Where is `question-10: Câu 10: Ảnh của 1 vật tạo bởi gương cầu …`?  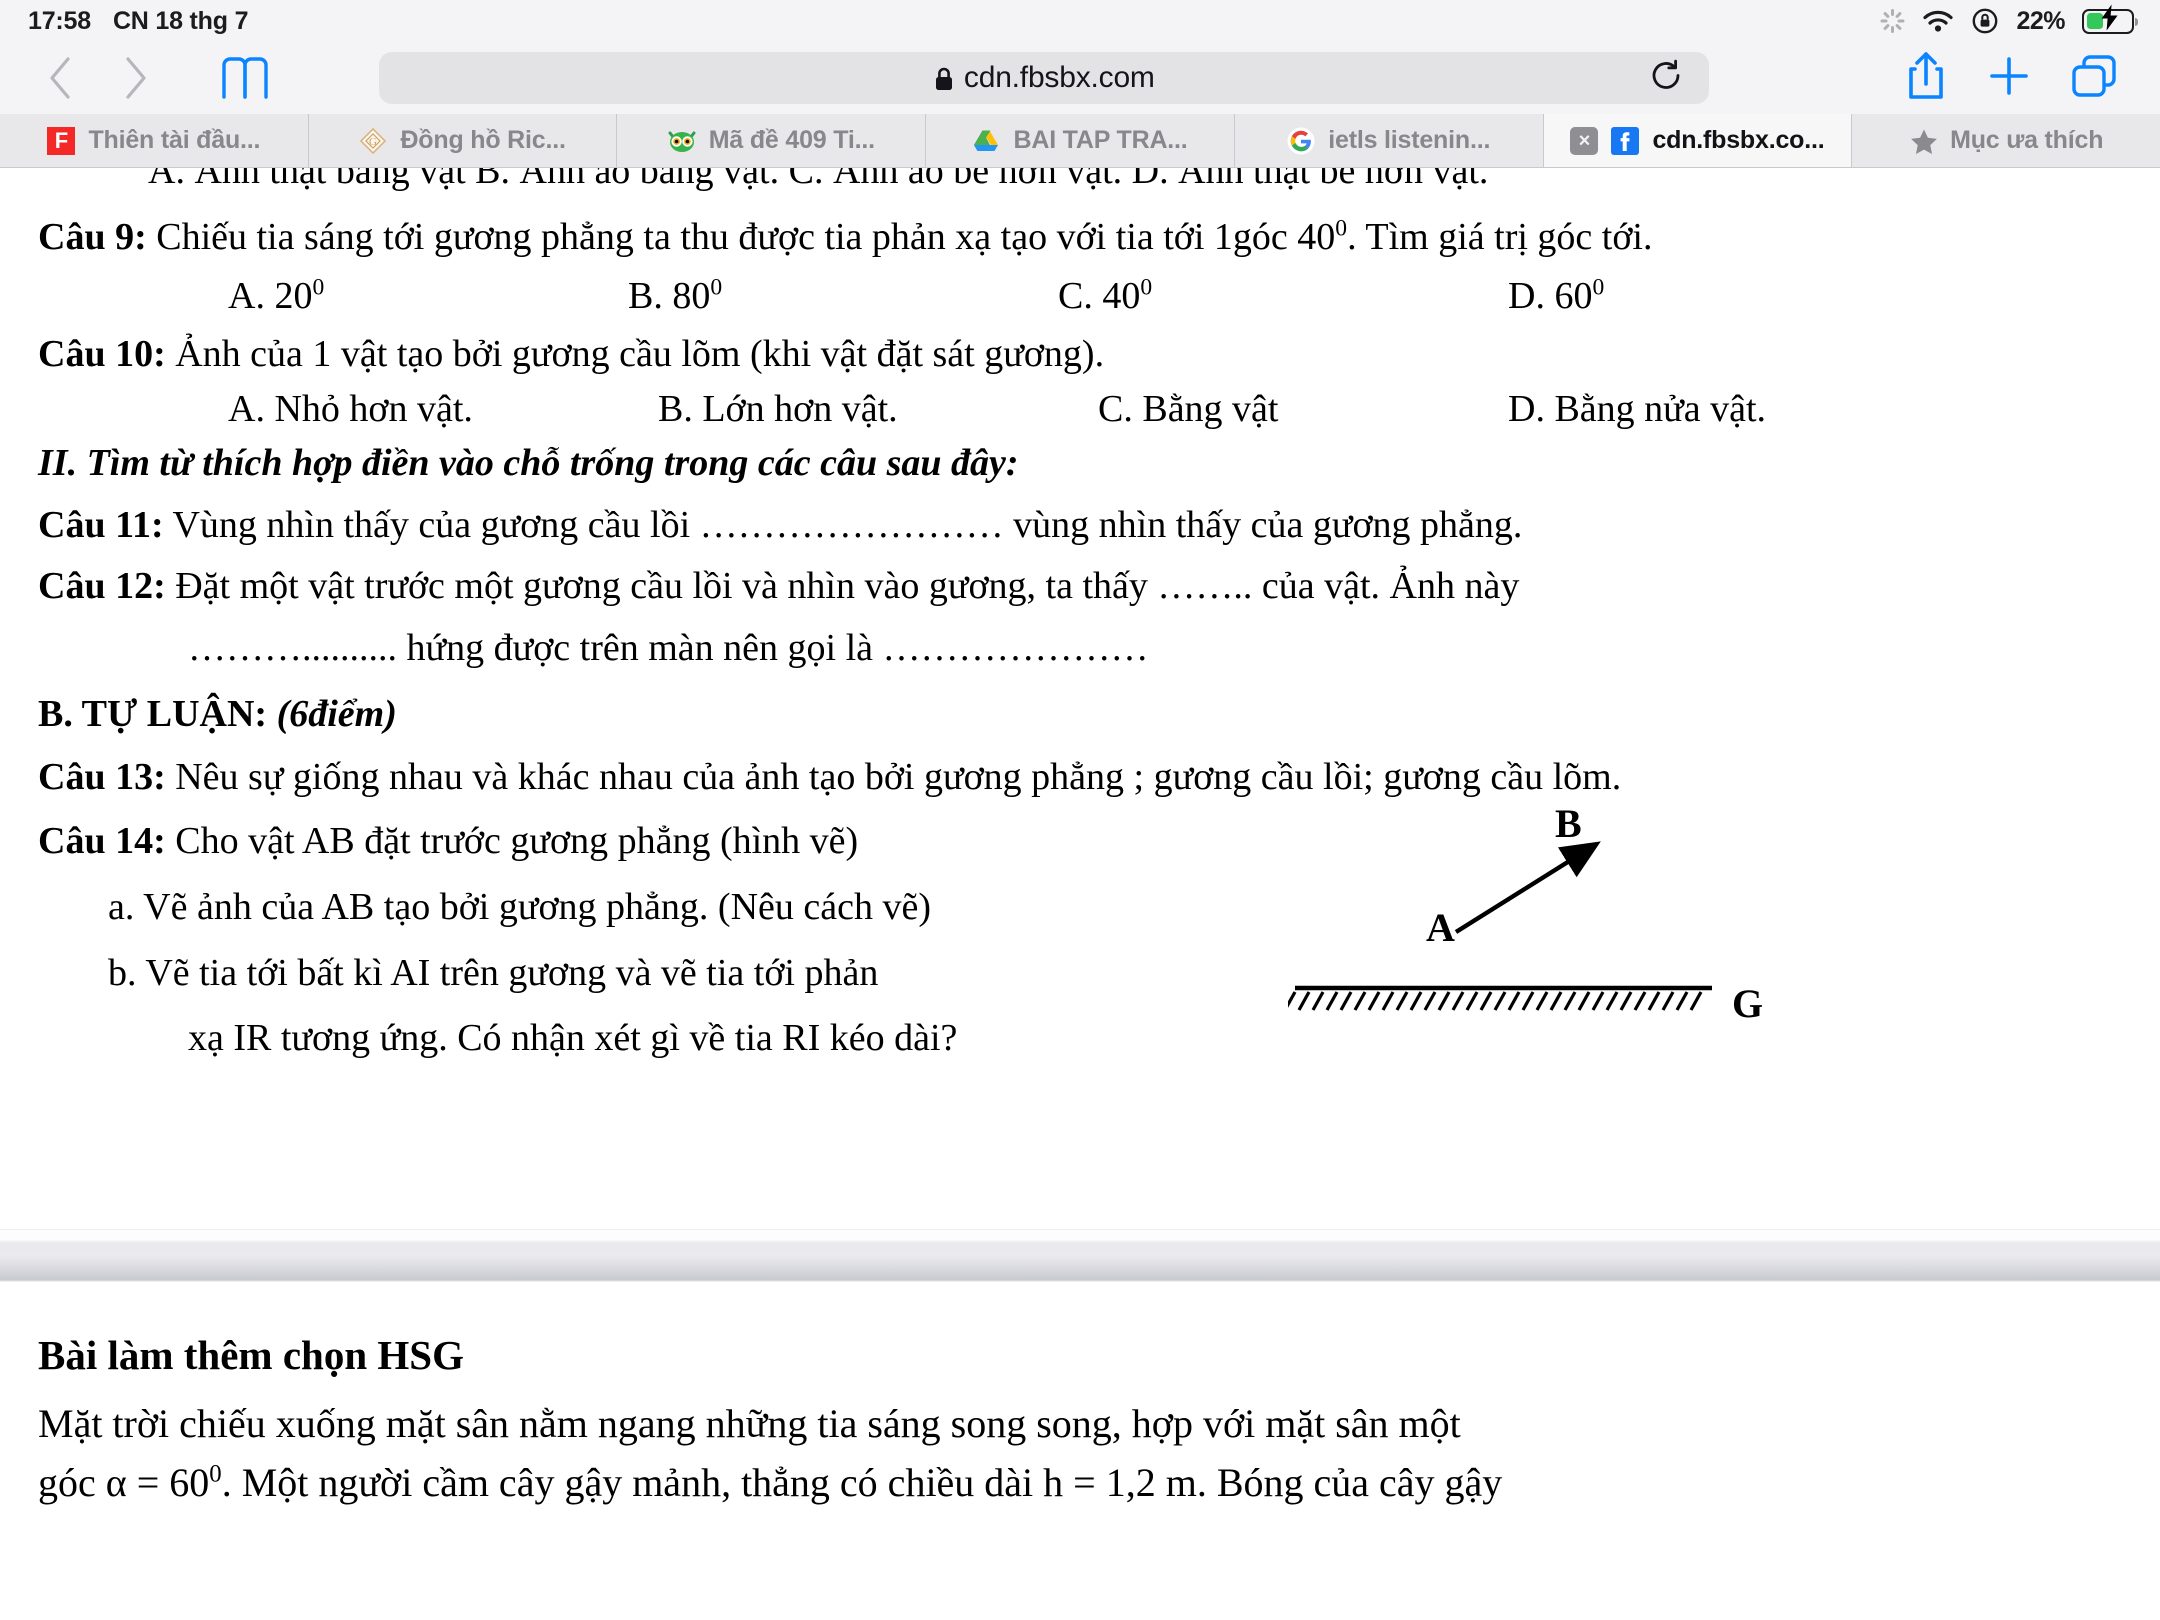
question-10: Câu 10: Ảnh của 1 vật tạo bởi gương cầu … is located at coordinates (1080, 355).